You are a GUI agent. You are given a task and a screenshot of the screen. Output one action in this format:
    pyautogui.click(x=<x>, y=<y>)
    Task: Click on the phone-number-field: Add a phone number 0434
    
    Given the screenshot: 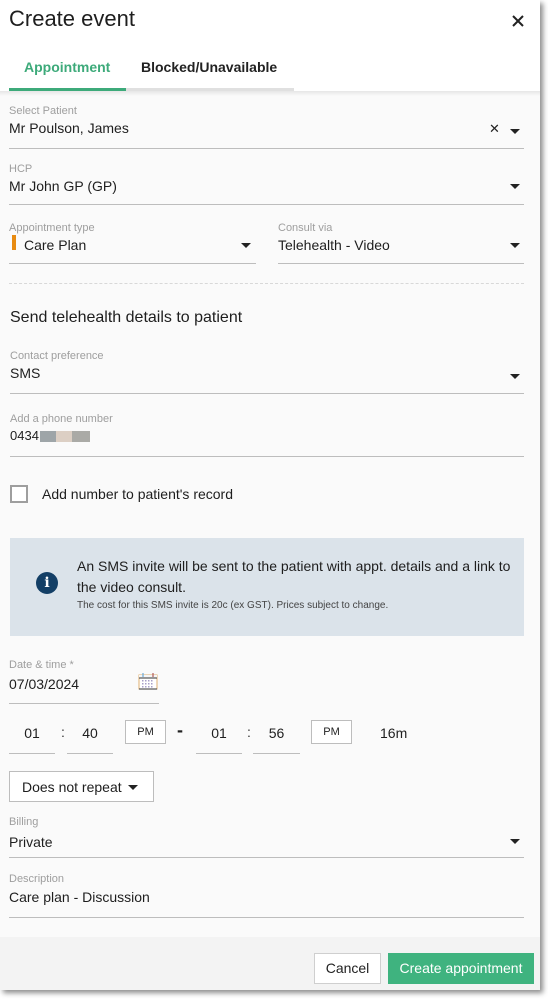 What is the action you would take?
    pyautogui.click(x=267, y=435)
    